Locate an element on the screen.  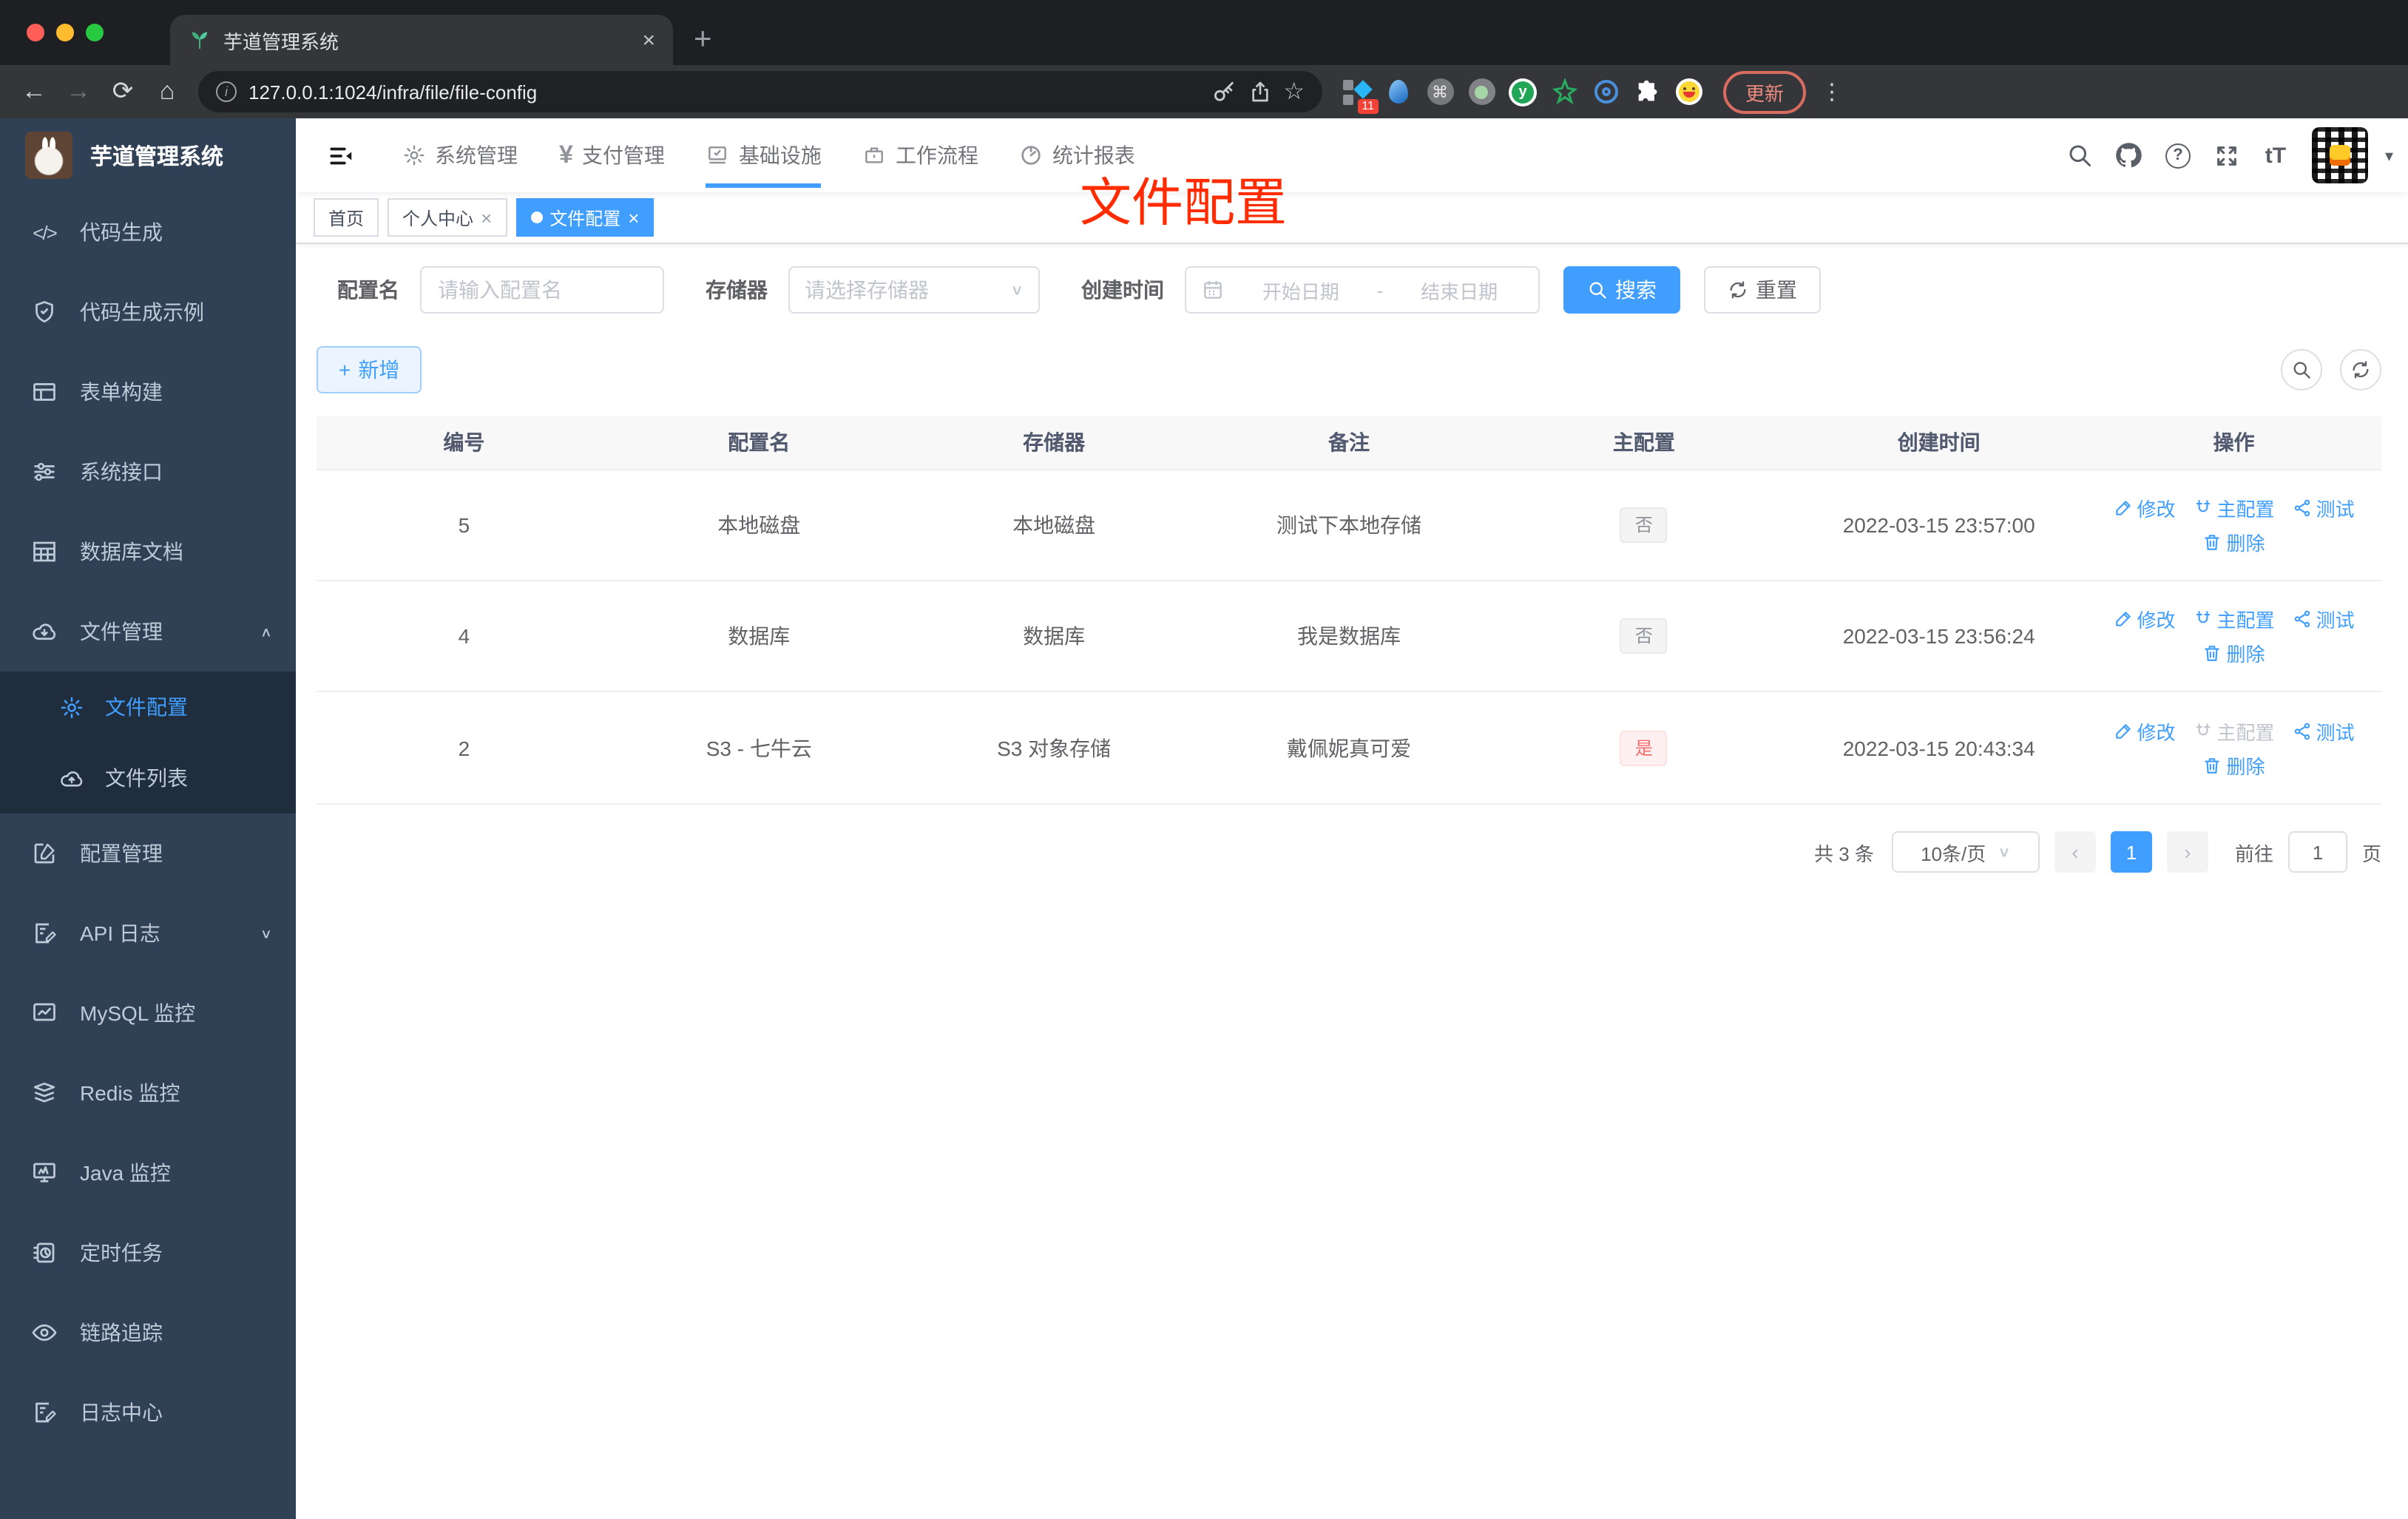
sidebar-item-file-list: 文件列表 is located at coordinates (148, 777).